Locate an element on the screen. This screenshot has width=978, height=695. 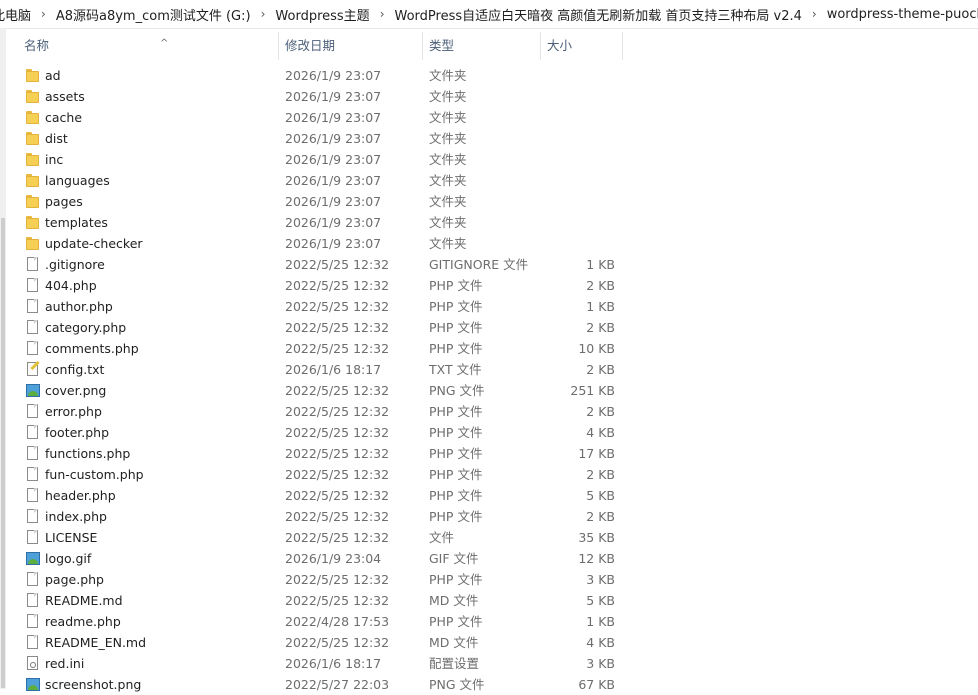
file-row: cover.png 2022/5/25 12:32 PNG 文件 251 KB is located at coordinates (489, 390).